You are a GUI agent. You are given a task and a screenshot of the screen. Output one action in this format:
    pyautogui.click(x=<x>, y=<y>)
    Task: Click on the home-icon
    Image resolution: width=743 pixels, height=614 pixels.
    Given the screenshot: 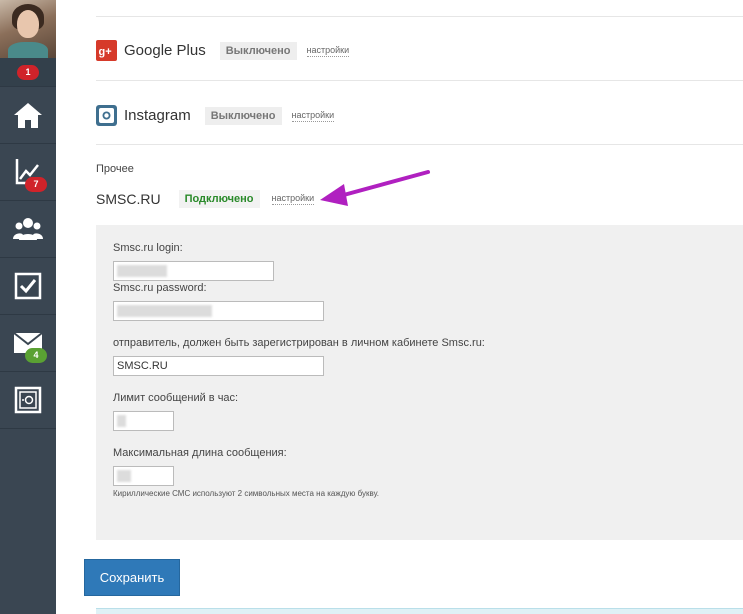 What is the action you would take?
    pyautogui.click(x=28, y=115)
    